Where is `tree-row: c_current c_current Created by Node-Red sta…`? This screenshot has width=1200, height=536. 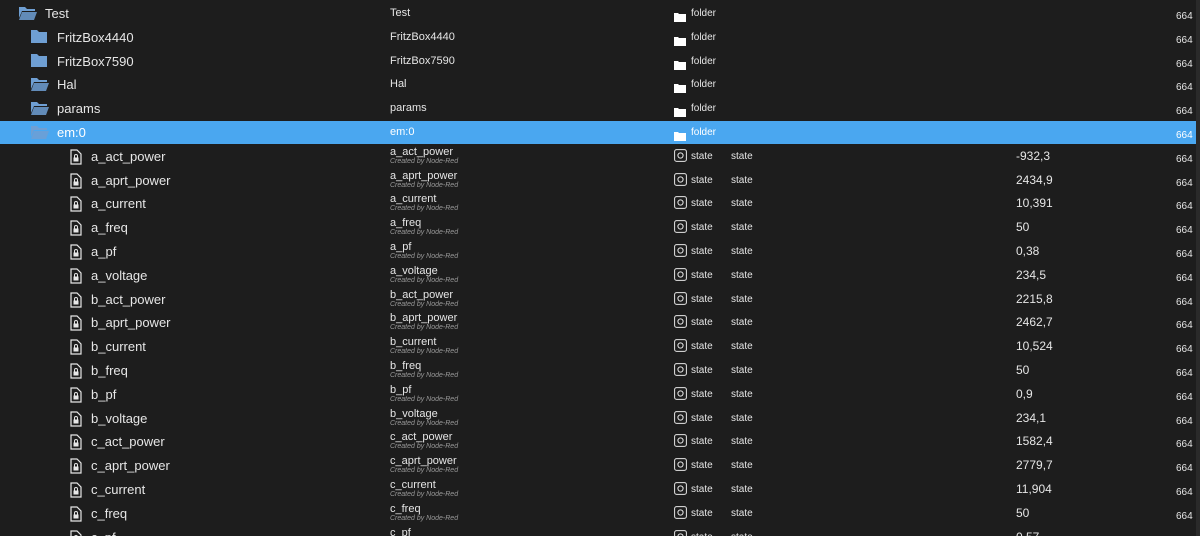 tree-row: c_current c_current Created by Node-Red sta… is located at coordinates (600, 489).